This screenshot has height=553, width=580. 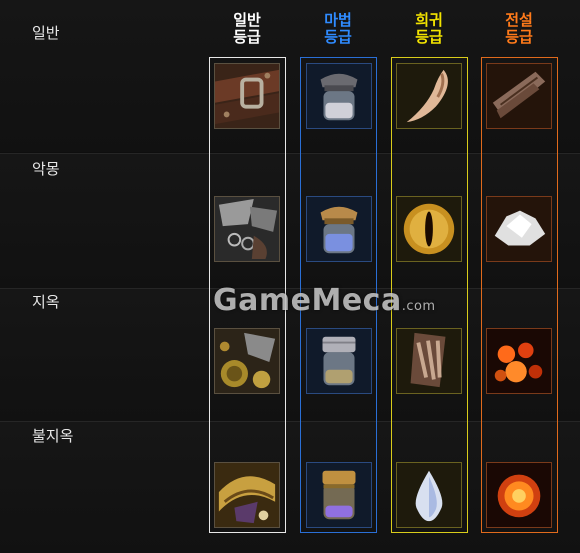 What do you see at coordinates (519, 96) in the screenshot?
I see `wood-plank-icon` at bounding box center [519, 96].